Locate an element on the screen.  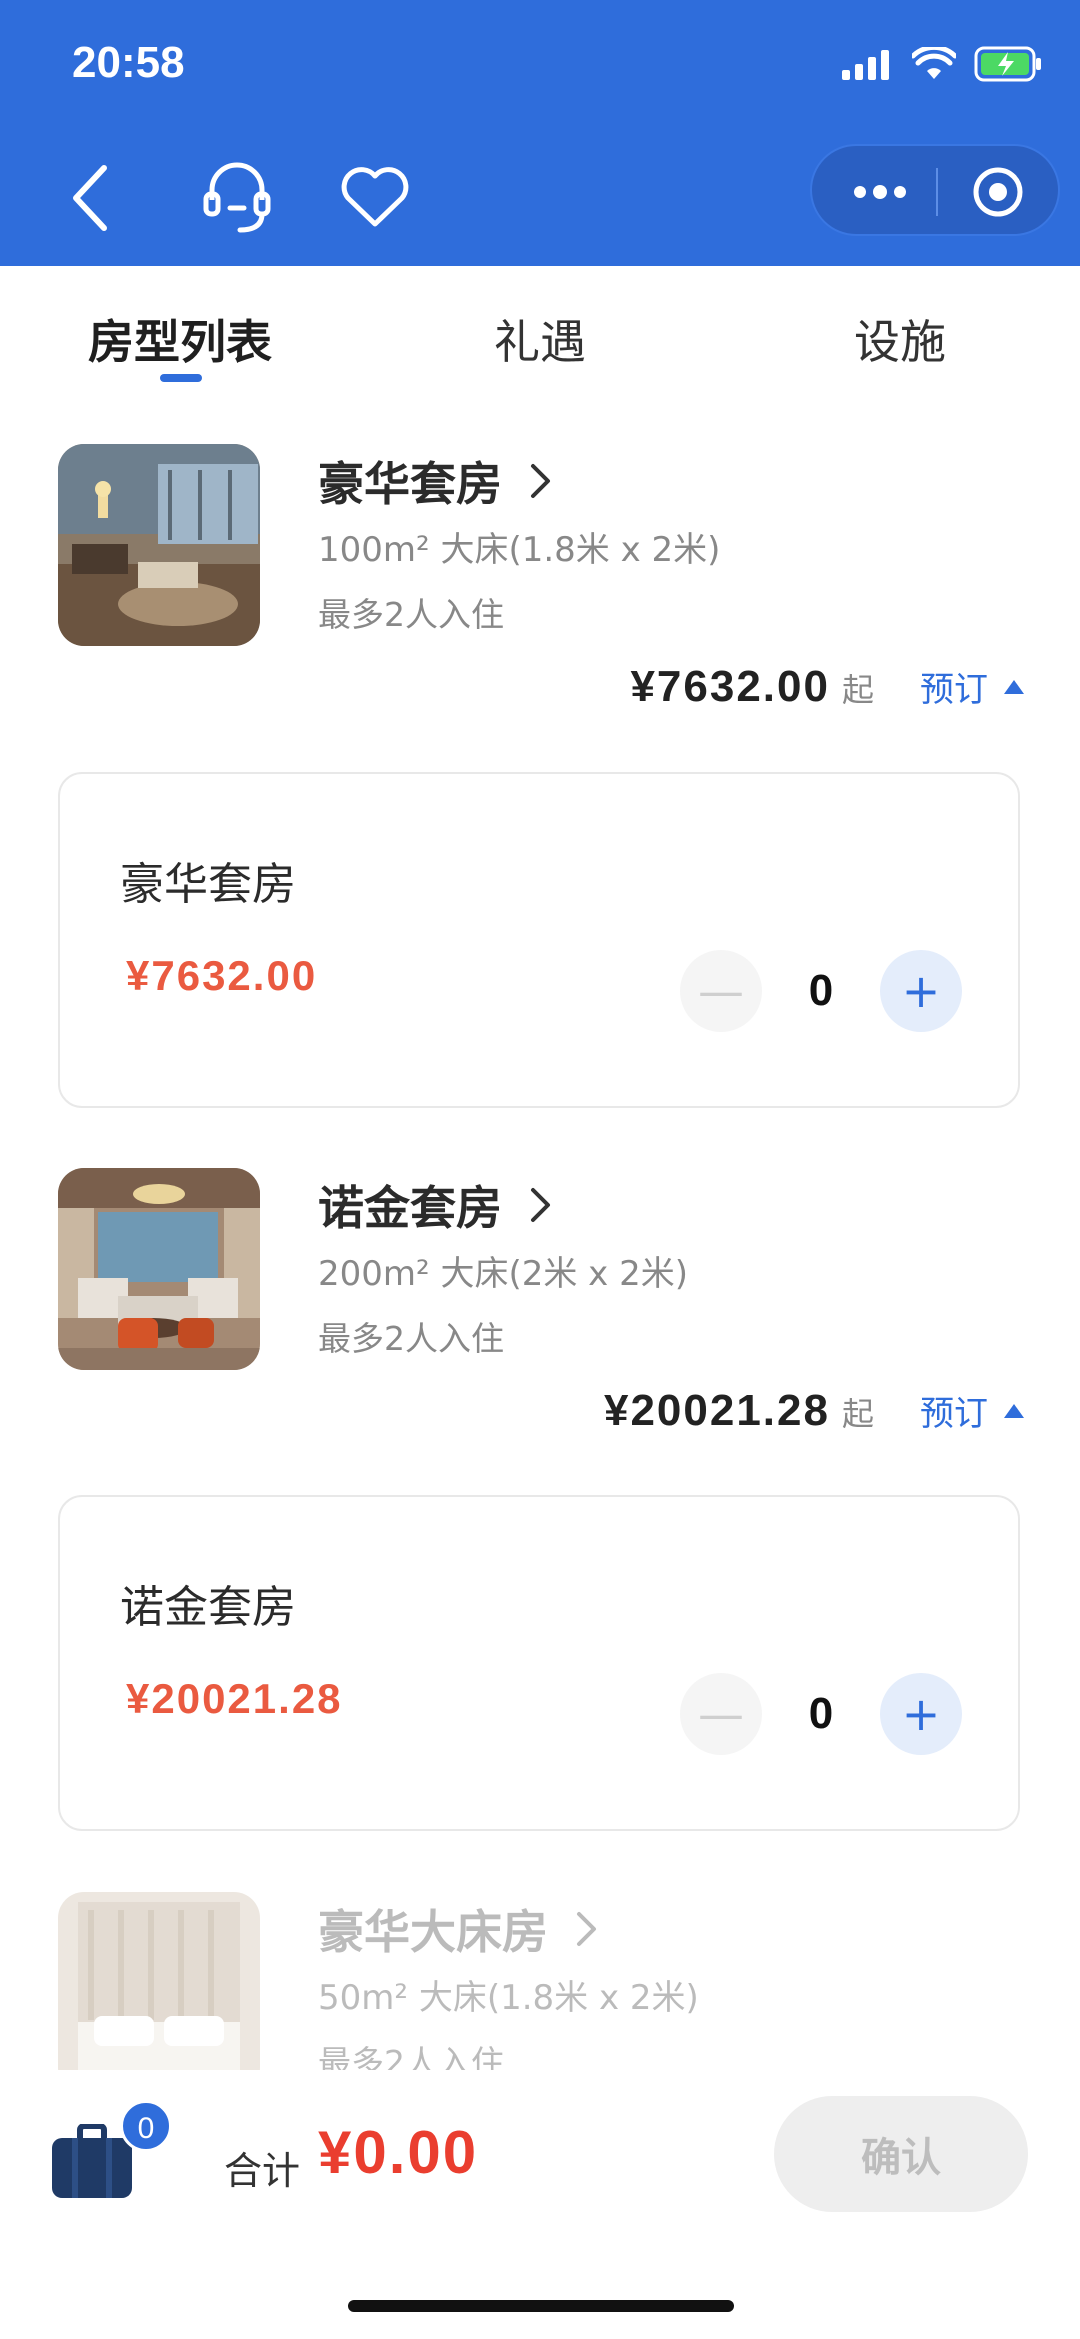
tab-perks: 礼遇 is located at coordinates (540, 339).